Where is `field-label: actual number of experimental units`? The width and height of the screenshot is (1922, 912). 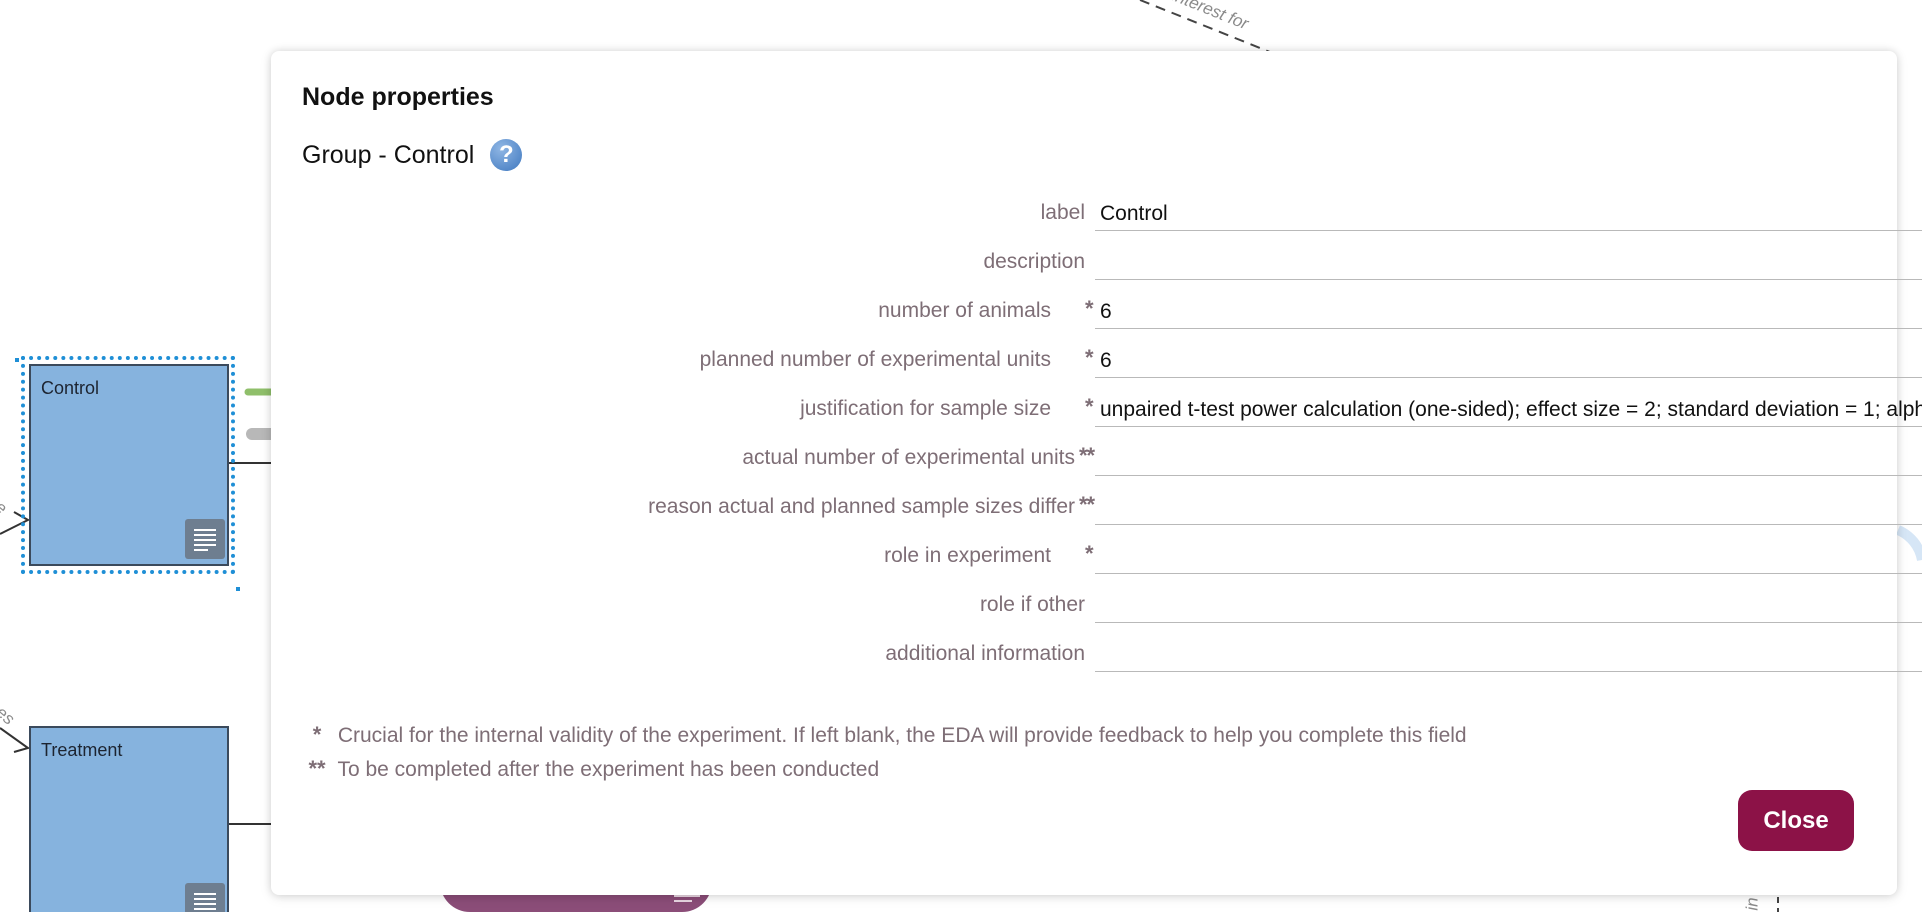
field-label: actual number of experimental units is located at coordinates (908, 457).